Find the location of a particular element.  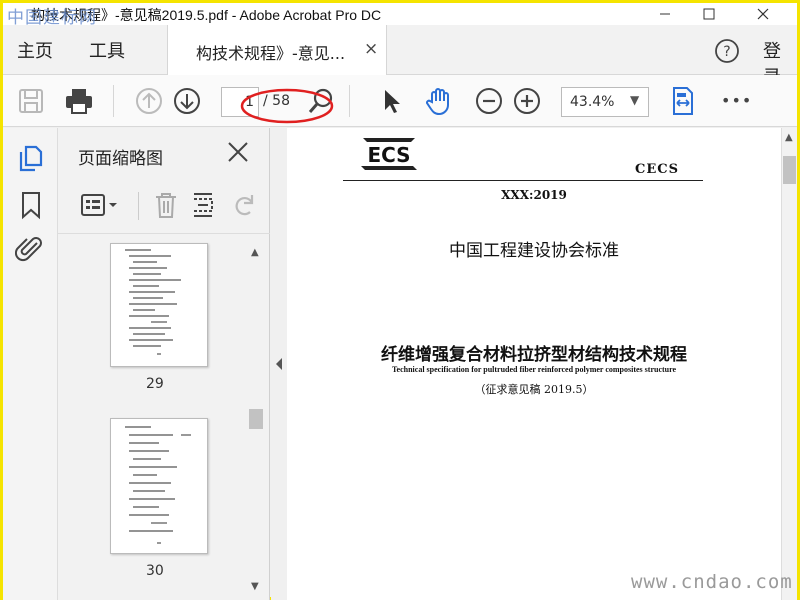

attachment-icon is located at coordinates (30, 249).